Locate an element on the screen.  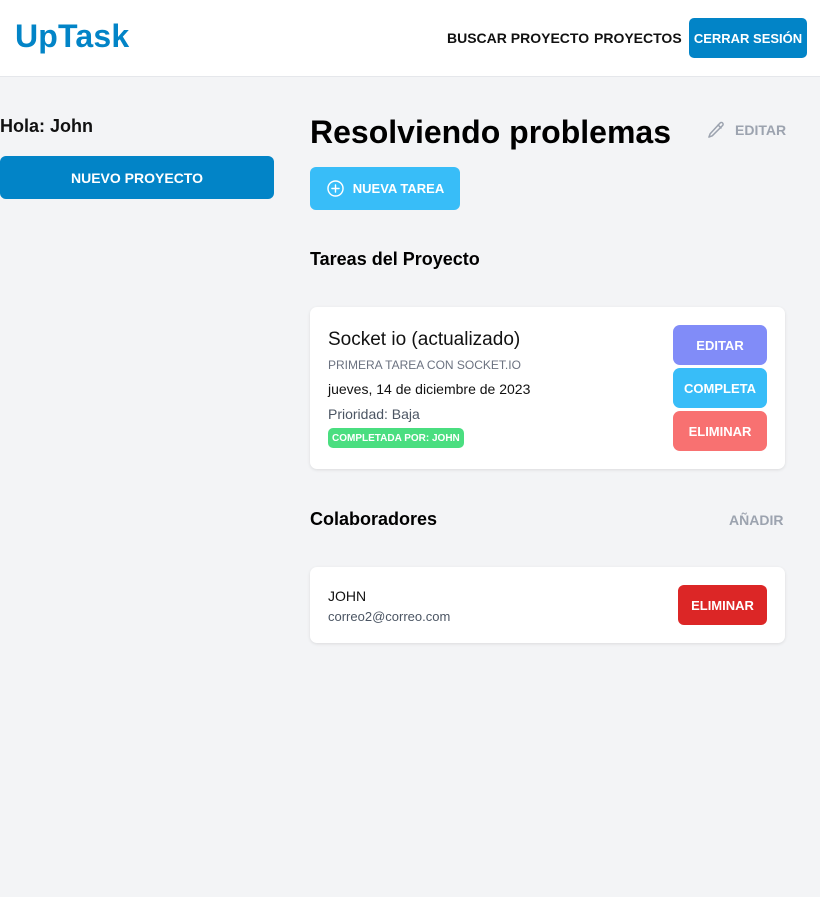
task-name: Socket io (actualizado) is located at coordinates (424, 339).